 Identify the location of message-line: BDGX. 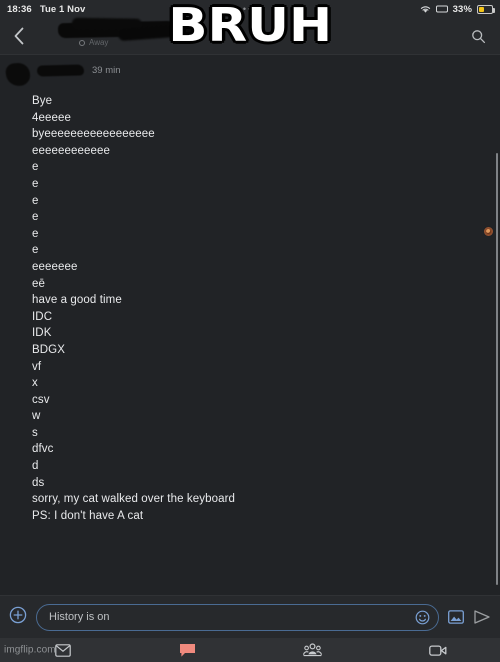
(48, 349).